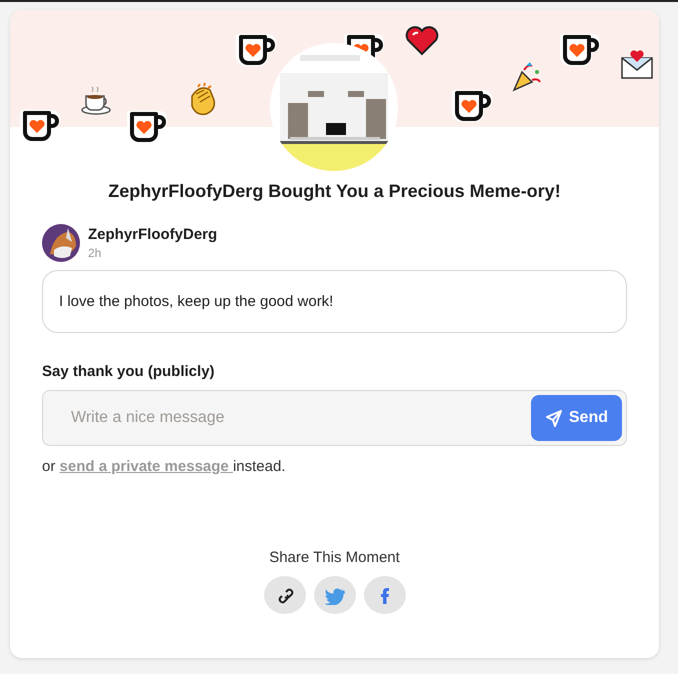 This screenshot has width=678, height=674. I want to click on sender-name: ZephyrFloofyDerg, so click(153, 234).